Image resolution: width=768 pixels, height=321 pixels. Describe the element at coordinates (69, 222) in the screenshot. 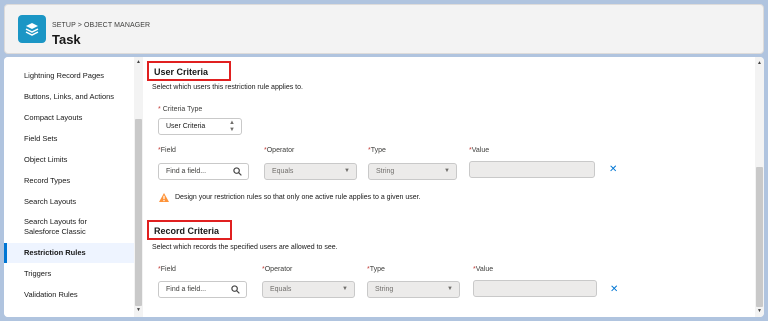

I see `sidebar-item-search-layouts-classic: Search Layouts for` at that location.